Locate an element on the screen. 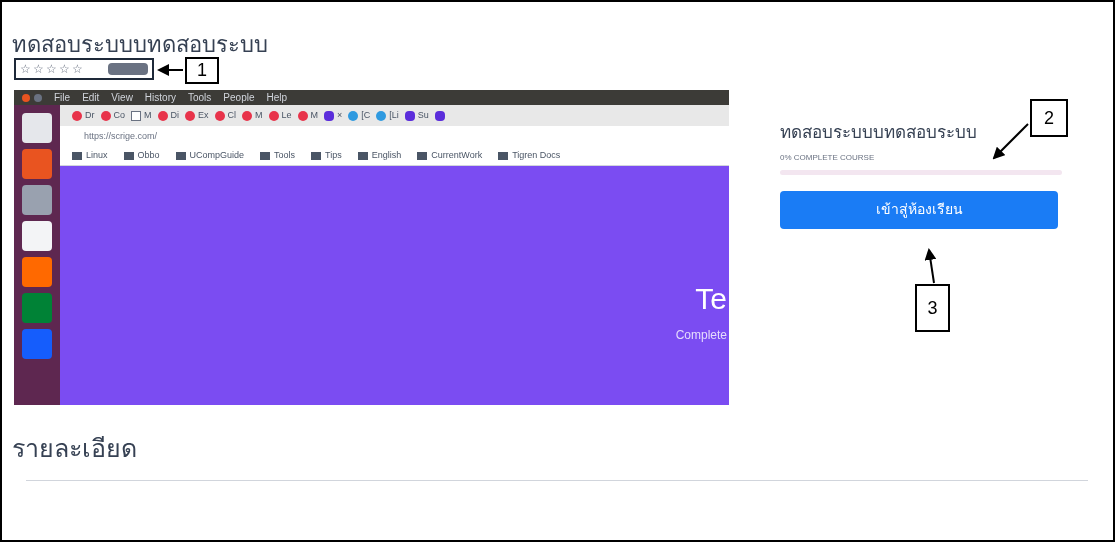 Image resolution: width=1115 pixels, height=542 pixels. browser-tab: Co is located at coordinates (119, 115).